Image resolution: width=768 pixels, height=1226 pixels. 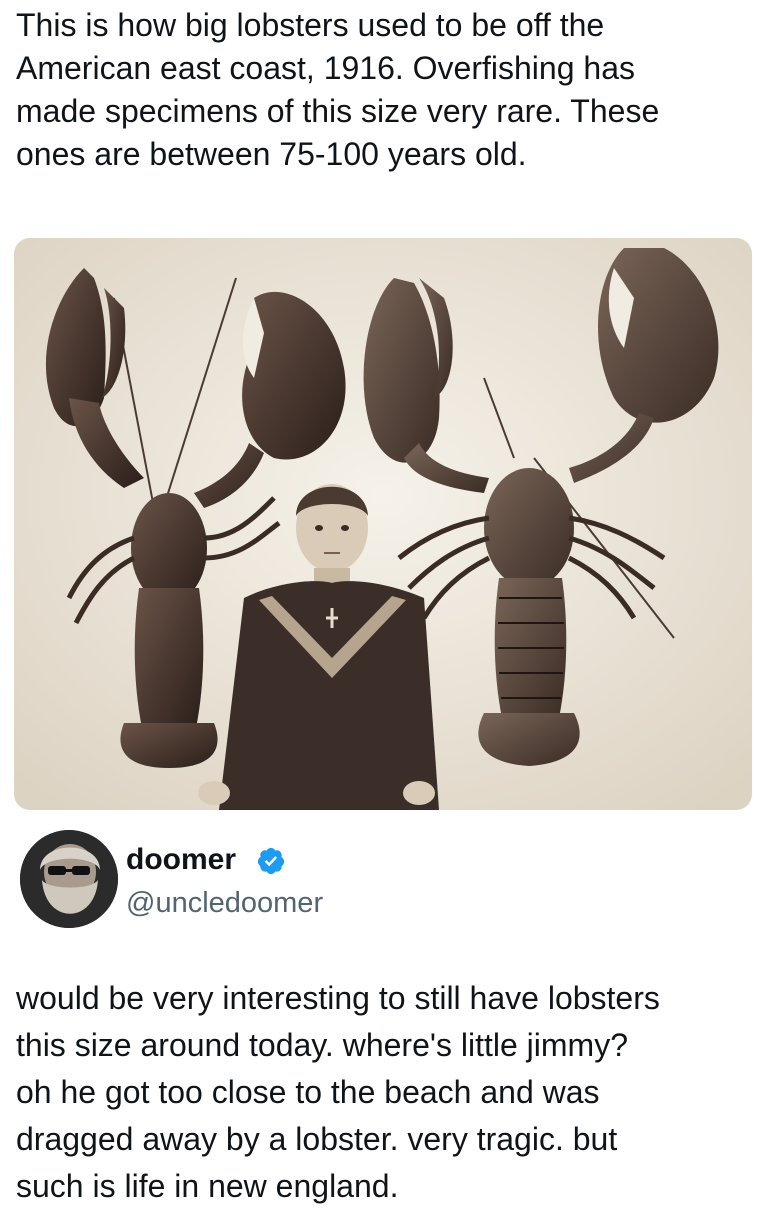 What do you see at coordinates (271, 861) in the screenshot?
I see `verified-badge-icon` at bounding box center [271, 861].